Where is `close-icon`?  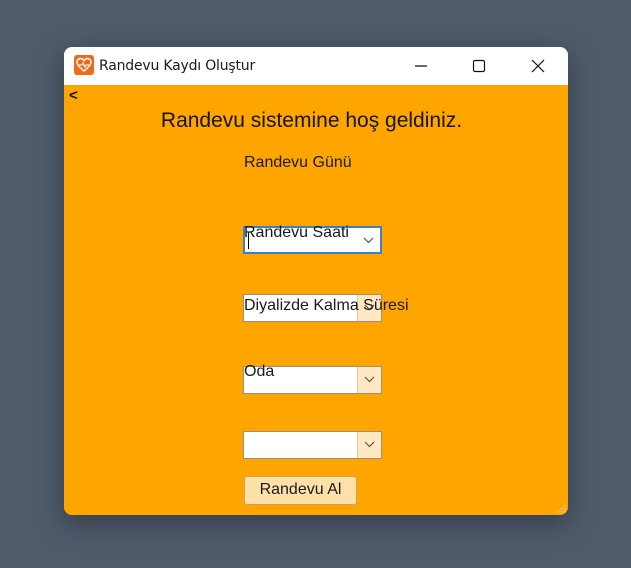 close-icon is located at coordinates (538, 66).